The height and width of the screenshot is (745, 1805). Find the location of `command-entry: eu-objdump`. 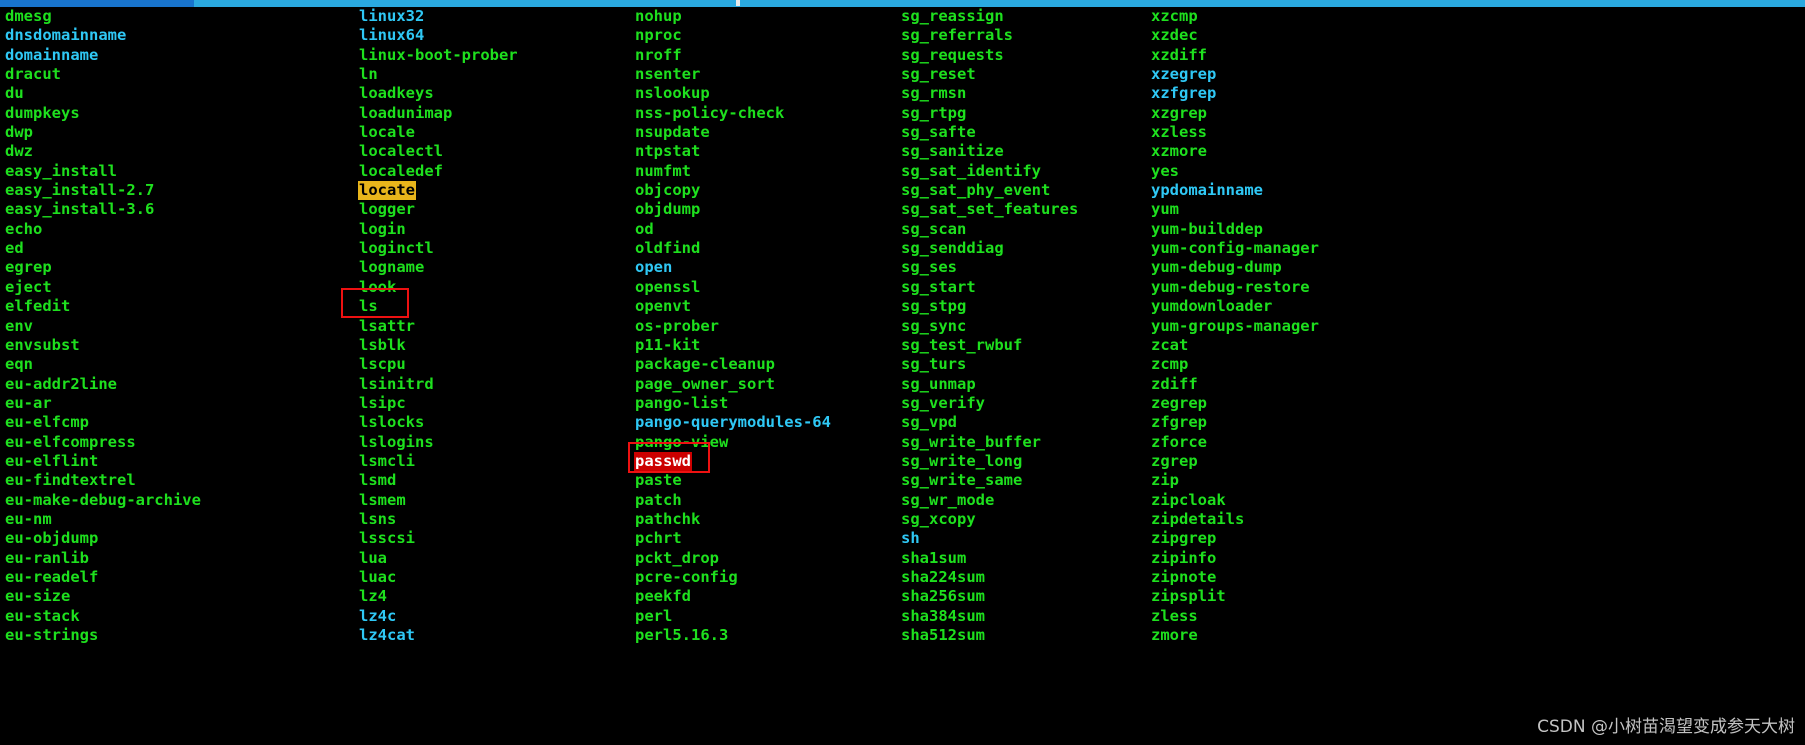

command-entry: eu-objdump is located at coordinates (51, 538).